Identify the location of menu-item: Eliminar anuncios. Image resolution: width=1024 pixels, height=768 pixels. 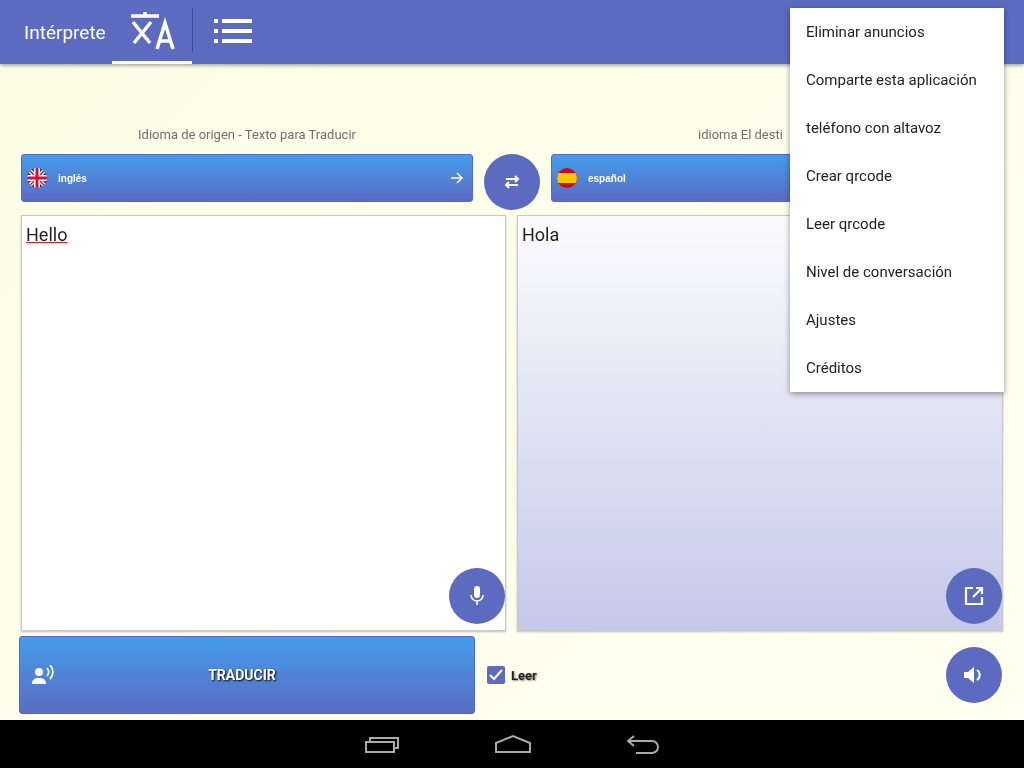
(897, 32).